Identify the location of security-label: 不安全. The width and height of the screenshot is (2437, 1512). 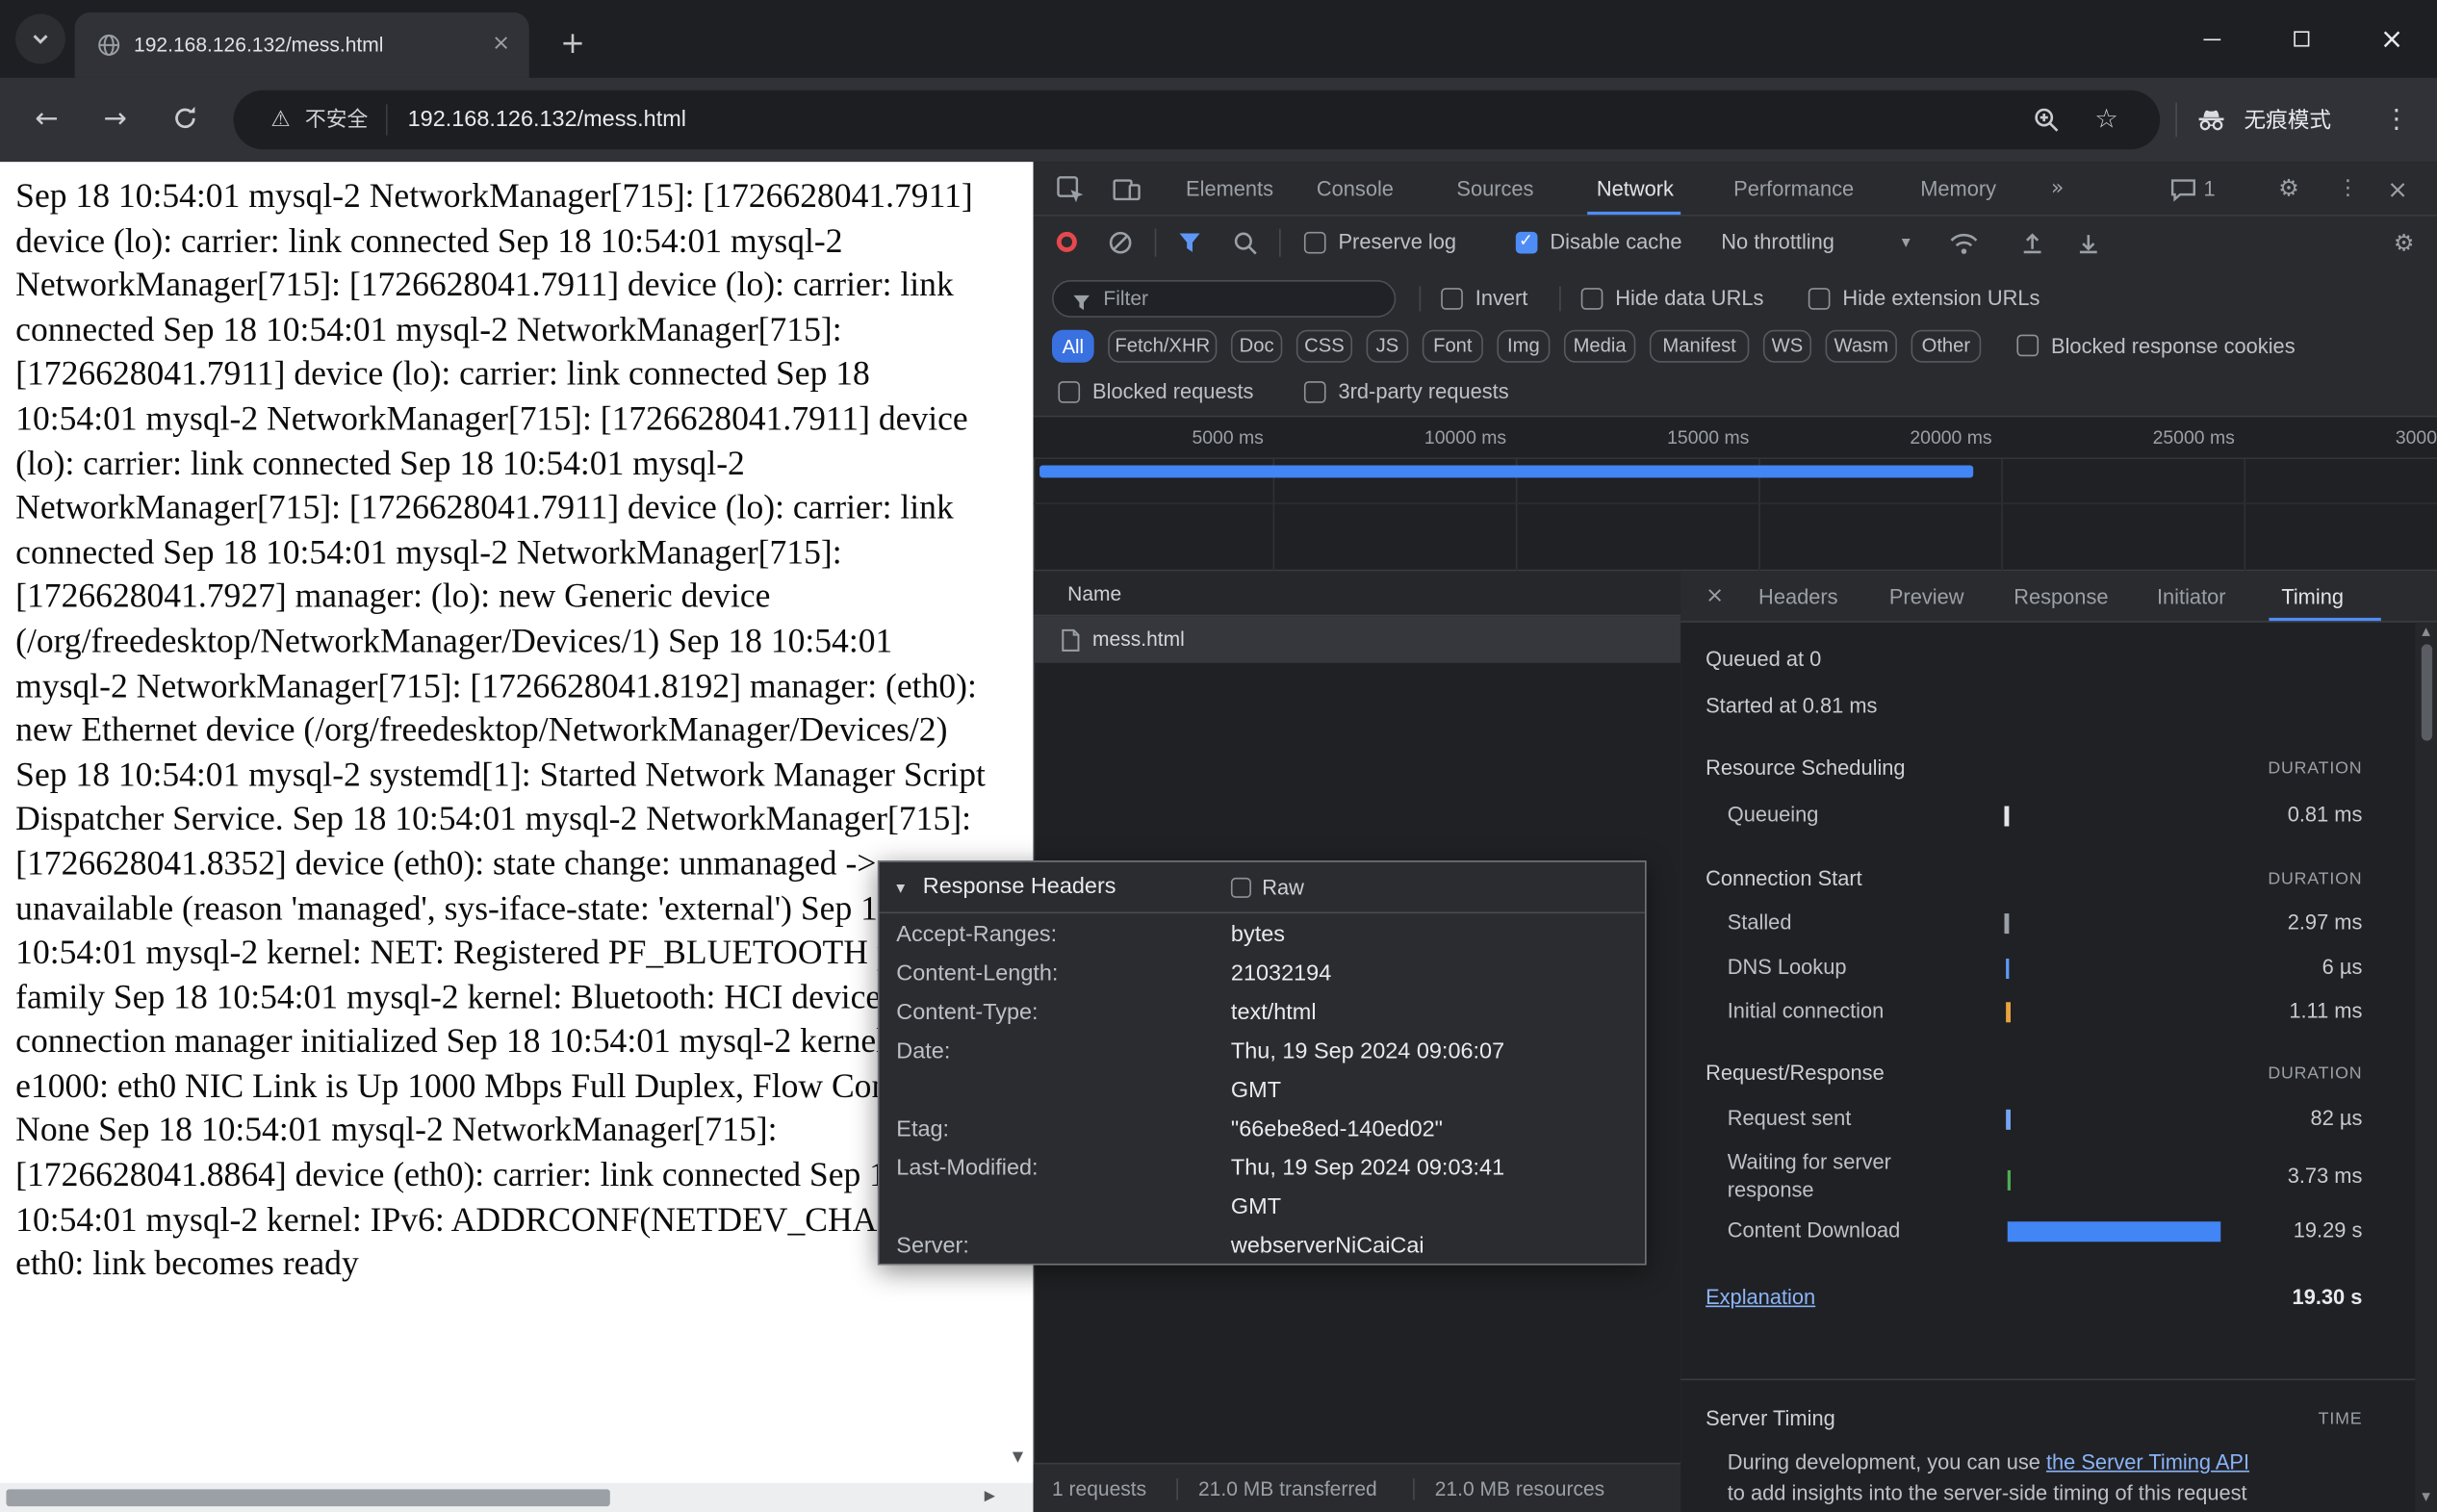
(336, 119).